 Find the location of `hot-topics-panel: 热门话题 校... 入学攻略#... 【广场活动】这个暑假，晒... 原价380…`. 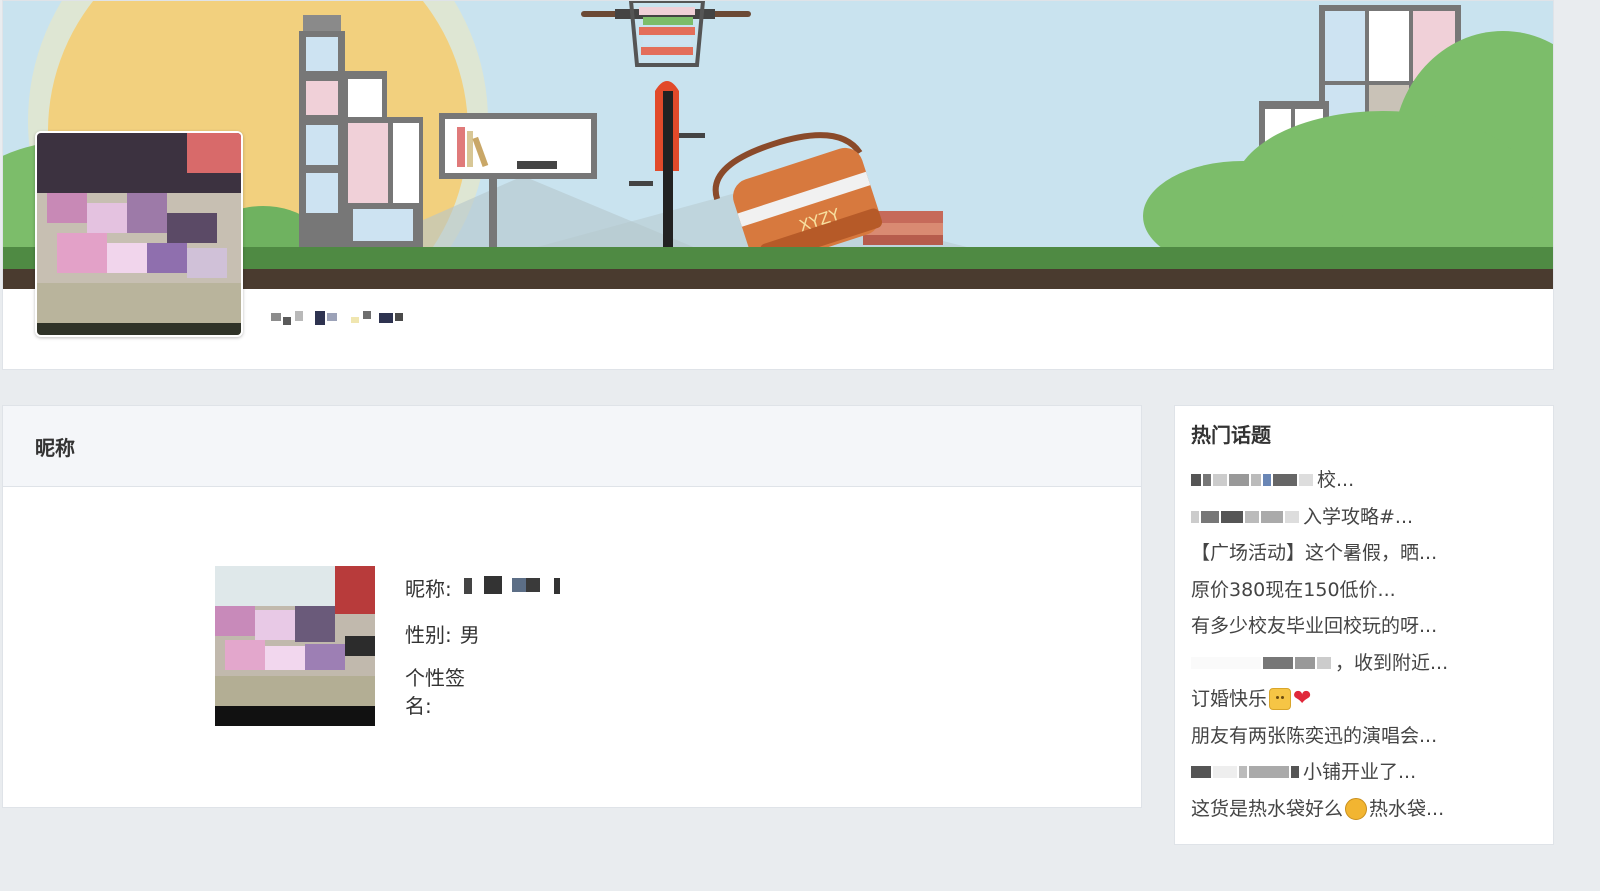

hot-topics-panel: 热门话题 校... 入学攻略#... 【广场活动】这个暑假，晒... 原价380… is located at coordinates (1364, 625).